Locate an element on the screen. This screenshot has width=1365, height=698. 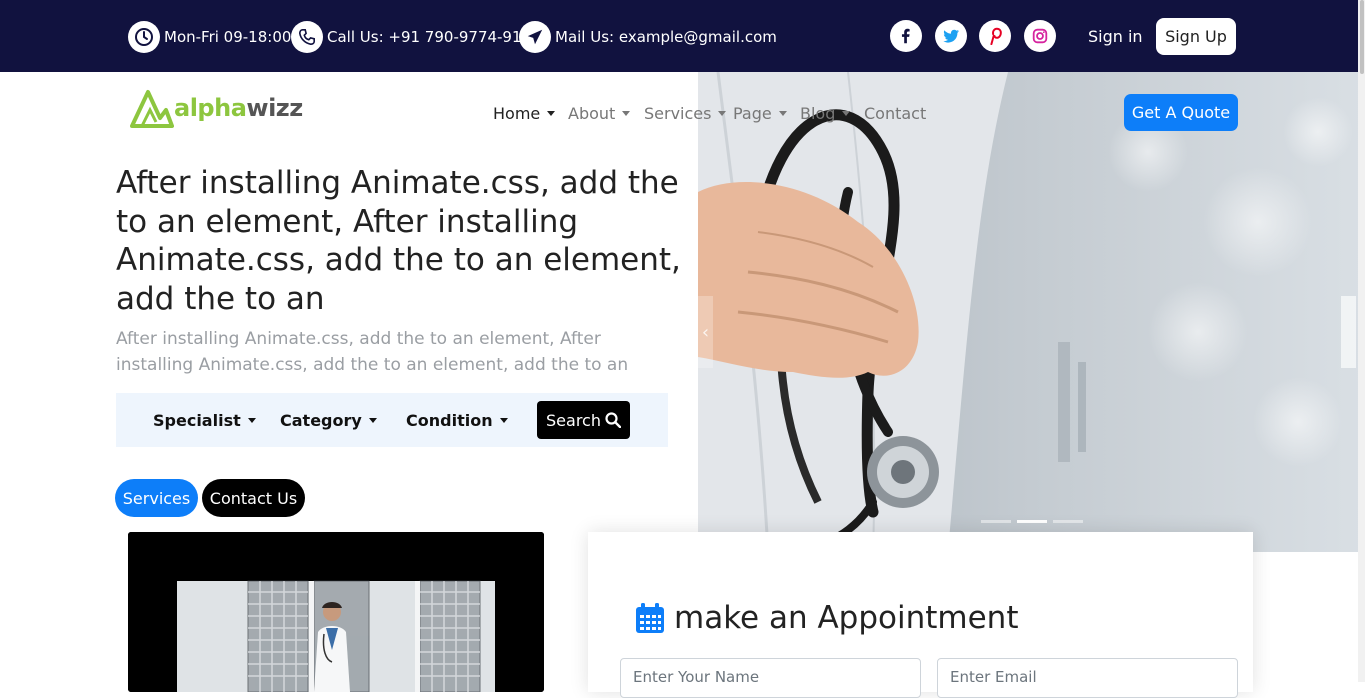
video-frame is located at coordinates (336, 612).